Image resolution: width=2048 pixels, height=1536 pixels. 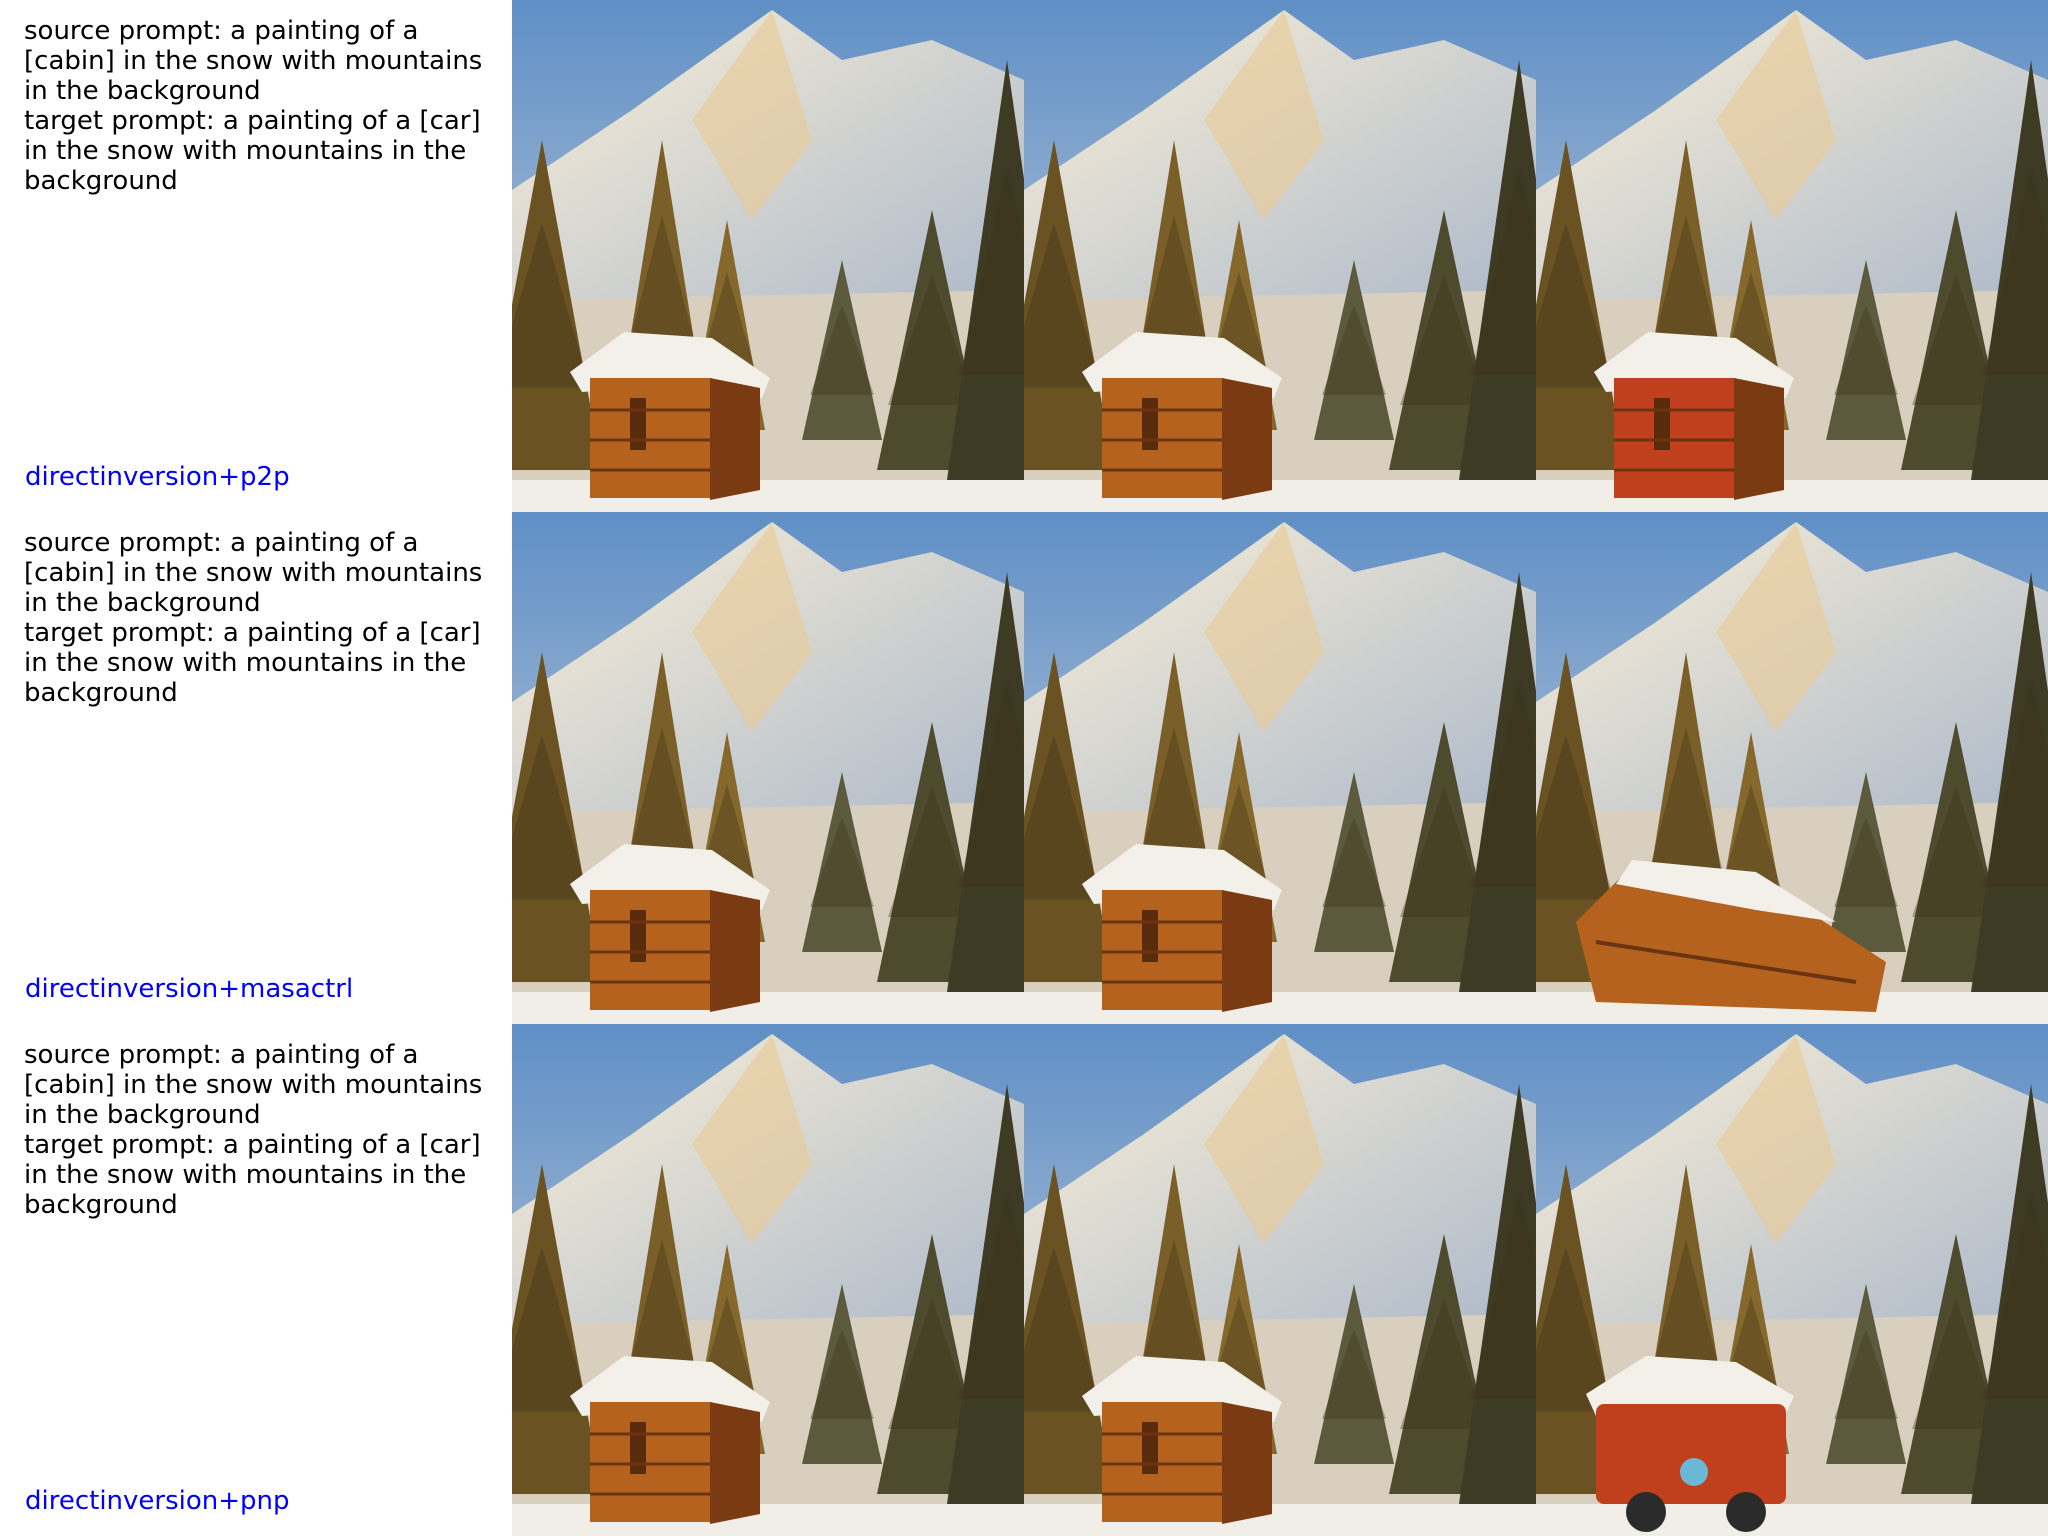 I want to click on method-label: directinversion+masactrl, so click(x=189, y=989).